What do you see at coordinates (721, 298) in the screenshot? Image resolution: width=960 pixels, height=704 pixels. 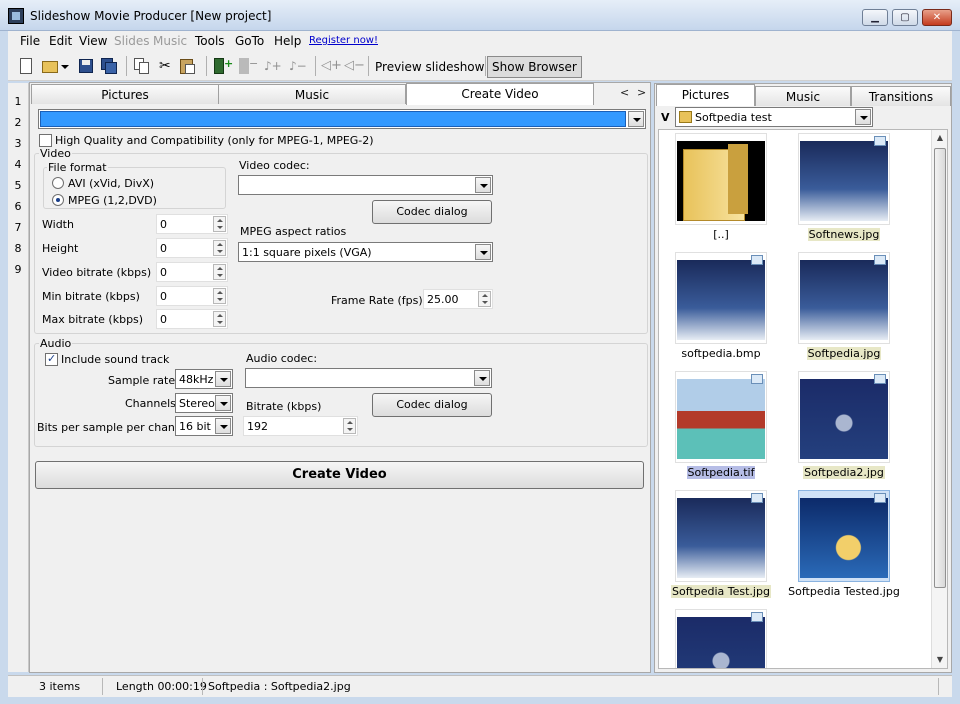 I see `thumbnail-softpedia-bmp` at bounding box center [721, 298].